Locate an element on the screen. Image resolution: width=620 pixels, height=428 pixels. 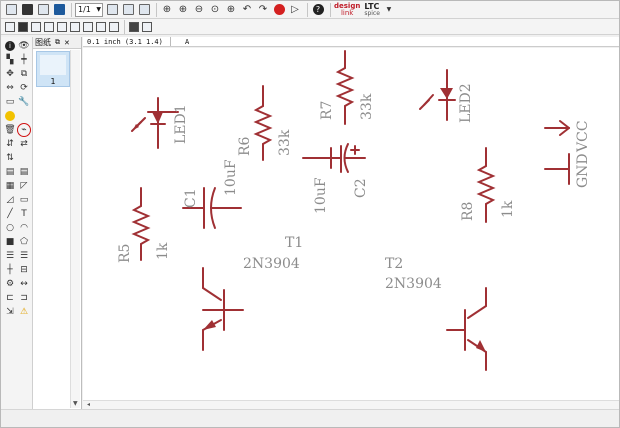
pinswap-tool-icon: ⇵ is located at coordinates (10, 144).